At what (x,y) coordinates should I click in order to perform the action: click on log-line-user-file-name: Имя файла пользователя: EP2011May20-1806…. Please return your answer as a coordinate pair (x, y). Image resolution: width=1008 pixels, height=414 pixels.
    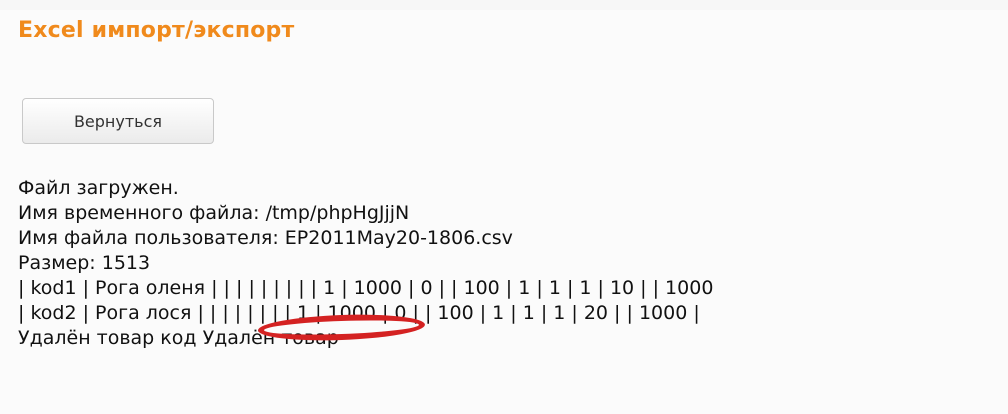
    Looking at the image, I should click on (265, 238).